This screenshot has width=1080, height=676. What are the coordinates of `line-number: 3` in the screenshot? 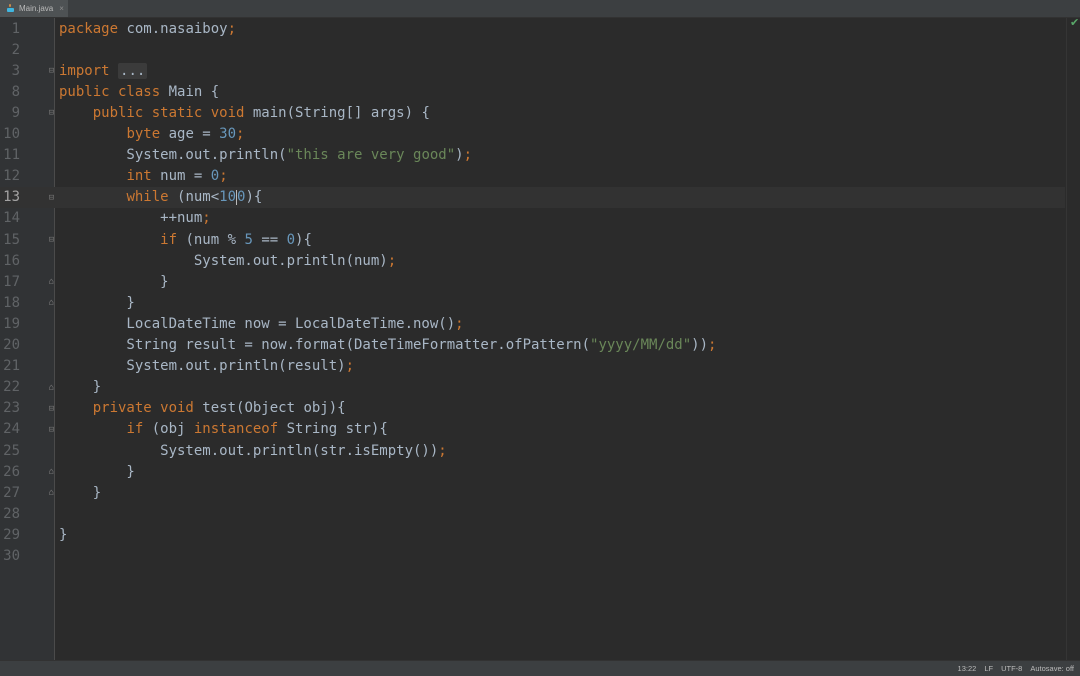 It's located at (10, 71).